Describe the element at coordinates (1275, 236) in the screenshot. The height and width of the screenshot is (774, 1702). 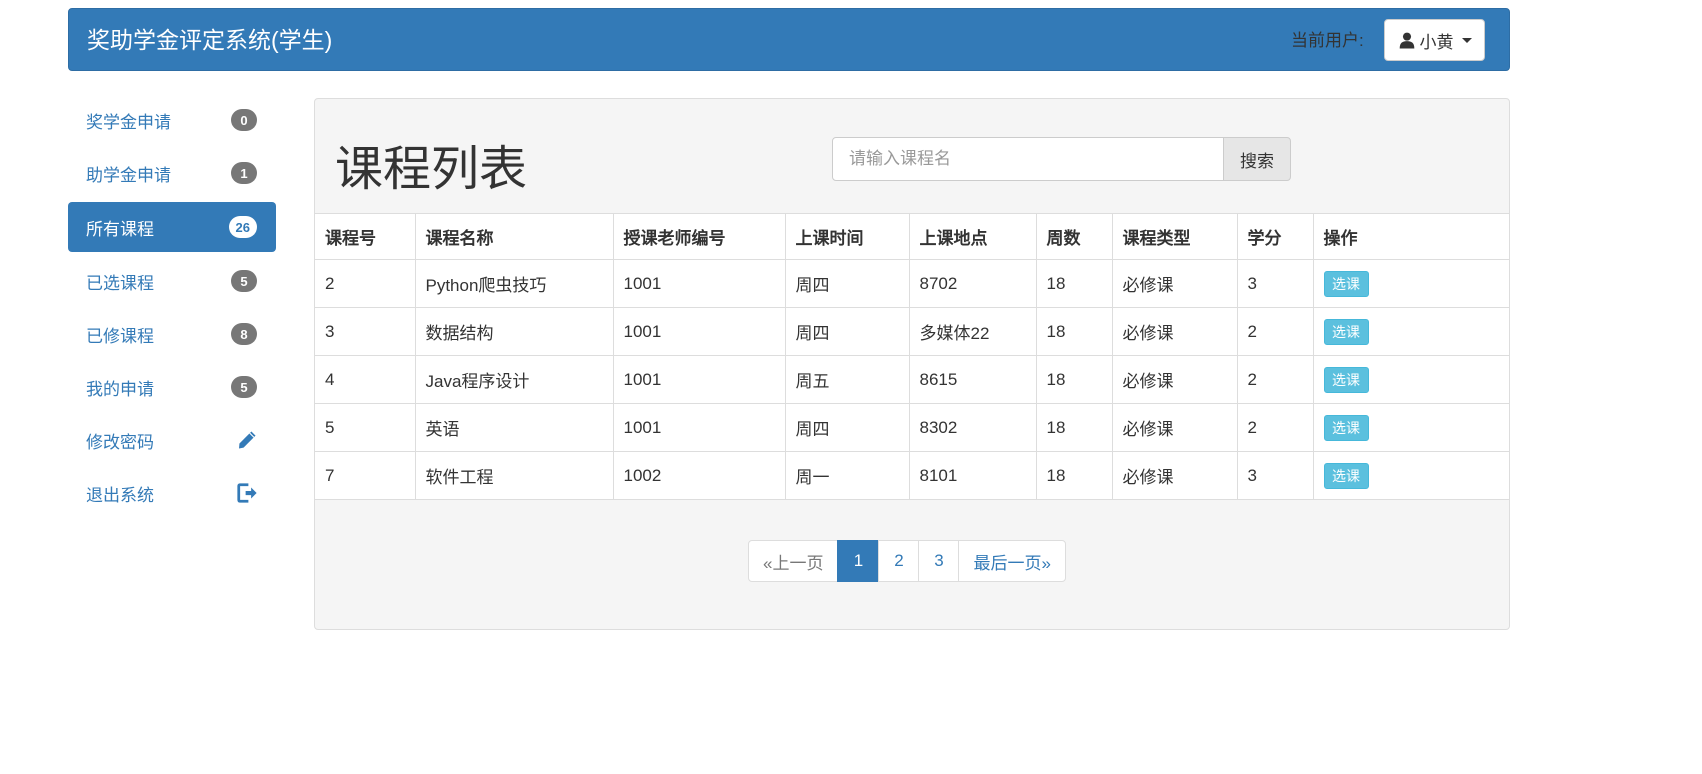
I see `column-header: 学分` at that location.